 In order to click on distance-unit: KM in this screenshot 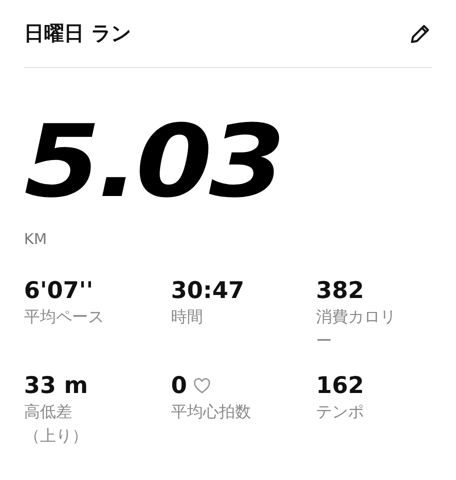, I will do `click(35, 239)`.